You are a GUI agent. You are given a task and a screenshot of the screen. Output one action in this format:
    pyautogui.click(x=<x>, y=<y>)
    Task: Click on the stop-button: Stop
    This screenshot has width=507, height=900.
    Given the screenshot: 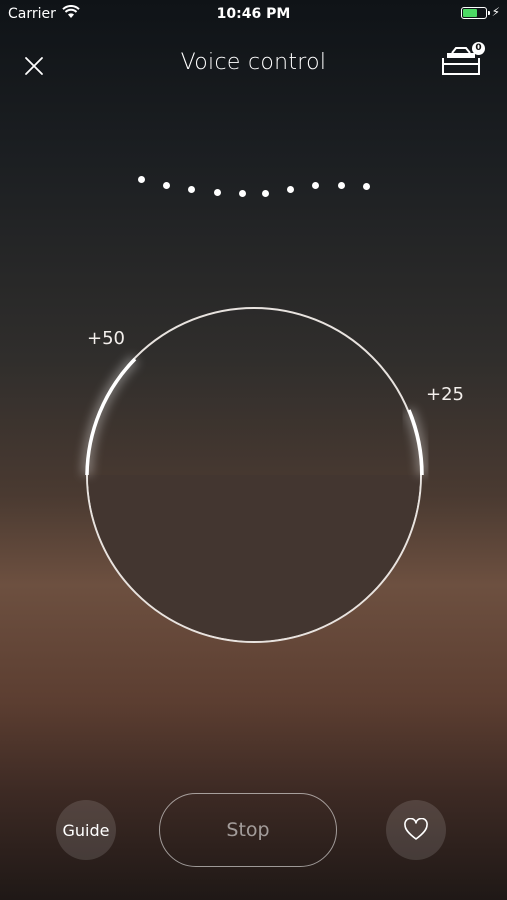 What is the action you would take?
    pyautogui.click(x=248, y=830)
    